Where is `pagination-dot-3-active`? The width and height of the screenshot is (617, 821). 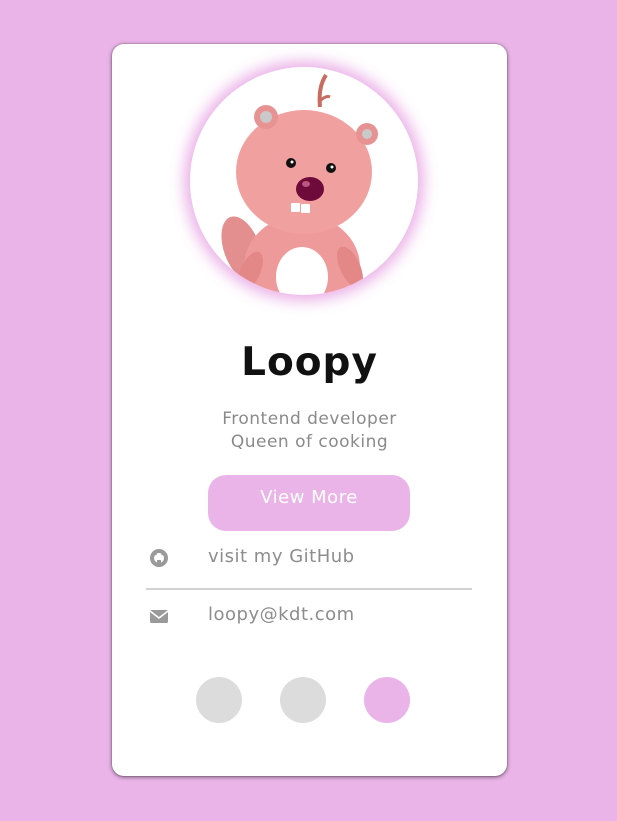 pagination-dot-3-active is located at coordinates (387, 700).